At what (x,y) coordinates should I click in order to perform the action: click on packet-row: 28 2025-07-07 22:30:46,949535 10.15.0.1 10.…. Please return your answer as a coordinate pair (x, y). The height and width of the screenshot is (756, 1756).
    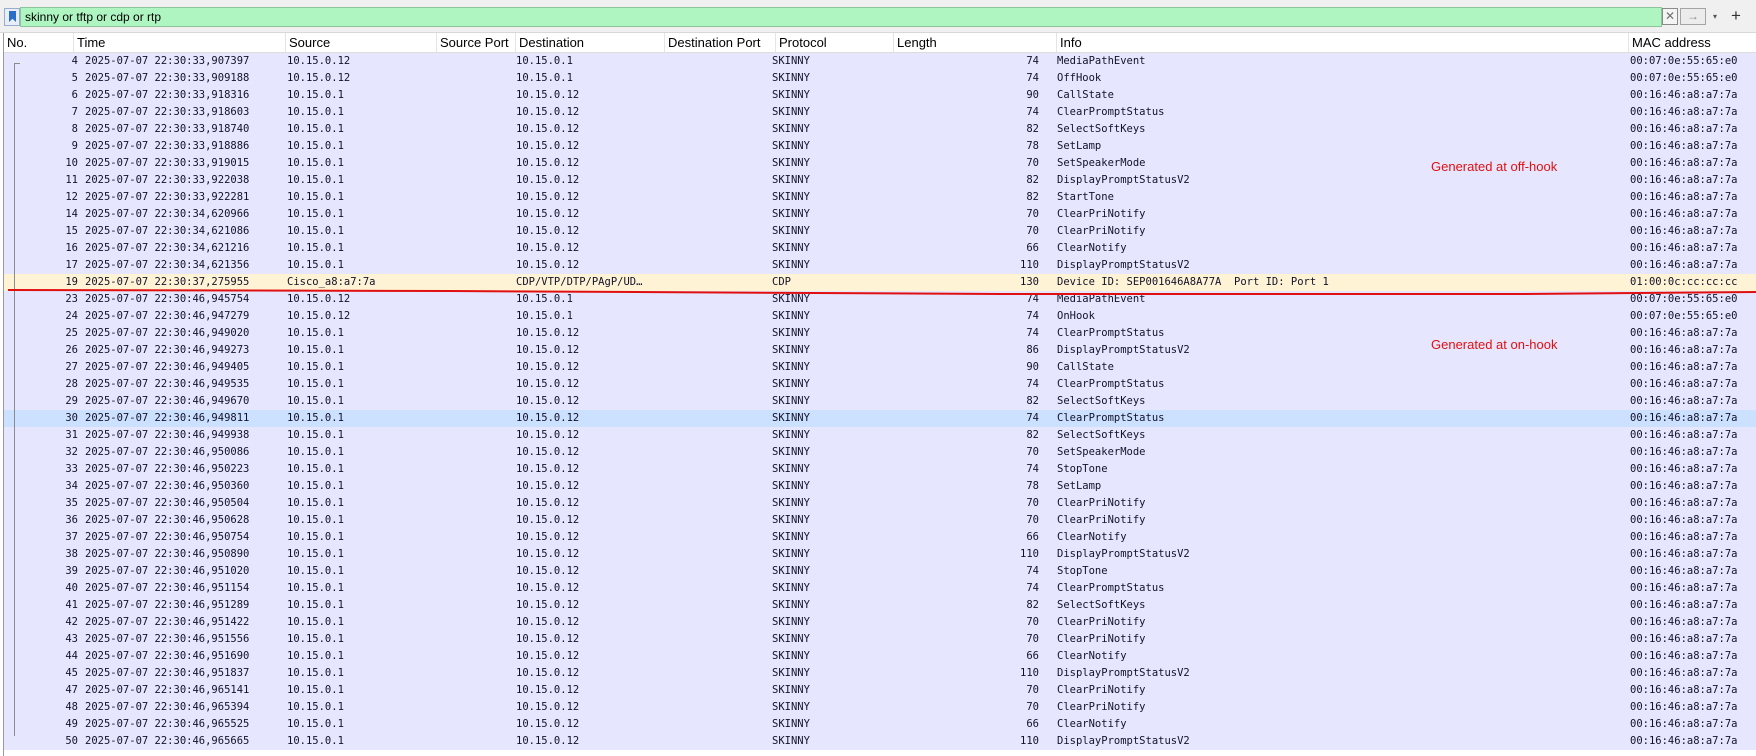
    Looking at the image, I should click on (880, 384).